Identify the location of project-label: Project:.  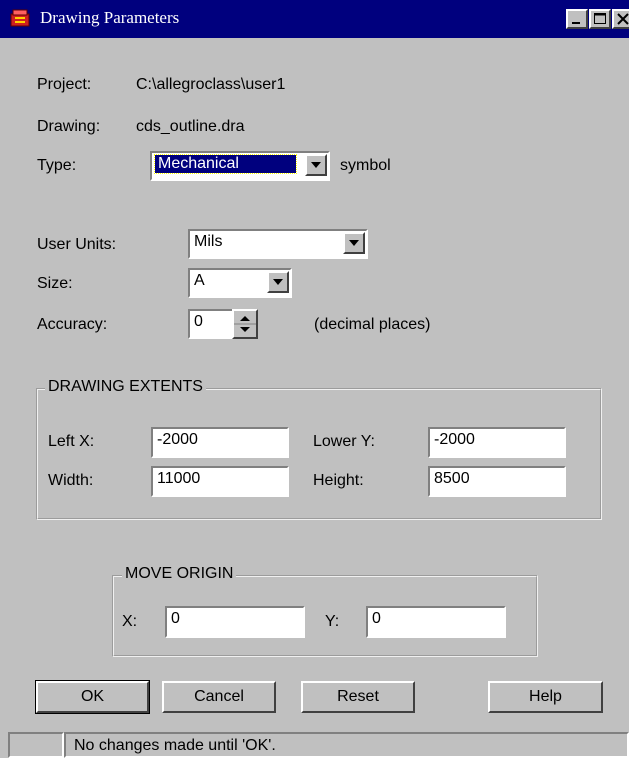
(64, 84).